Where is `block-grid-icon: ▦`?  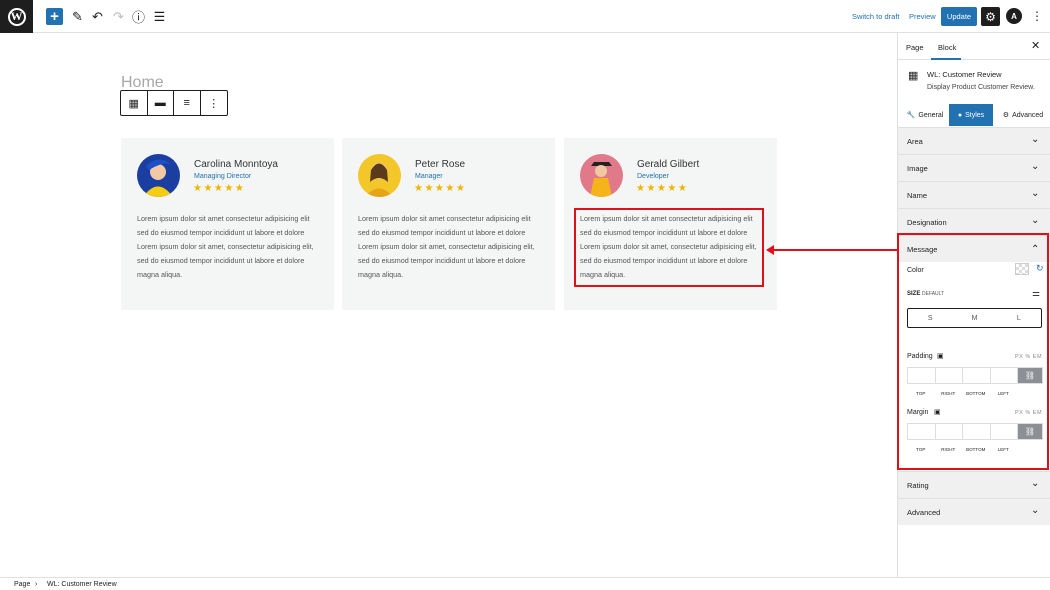
block-grid-icon: ▦ is located at coordinates (913, 76).